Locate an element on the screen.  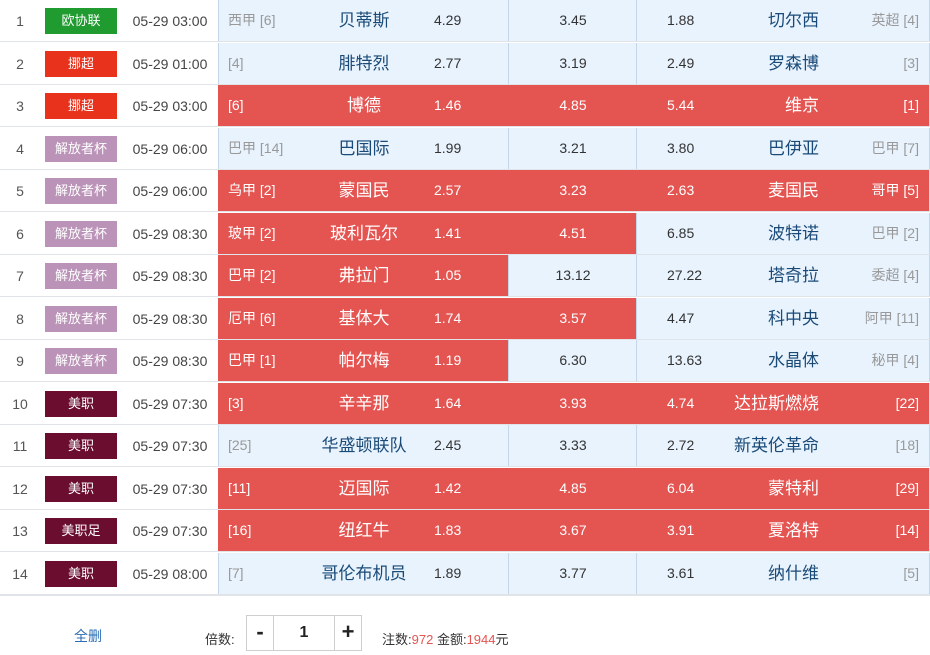
home-team: 哥伦布机员 is located at coordinates (364, 573).